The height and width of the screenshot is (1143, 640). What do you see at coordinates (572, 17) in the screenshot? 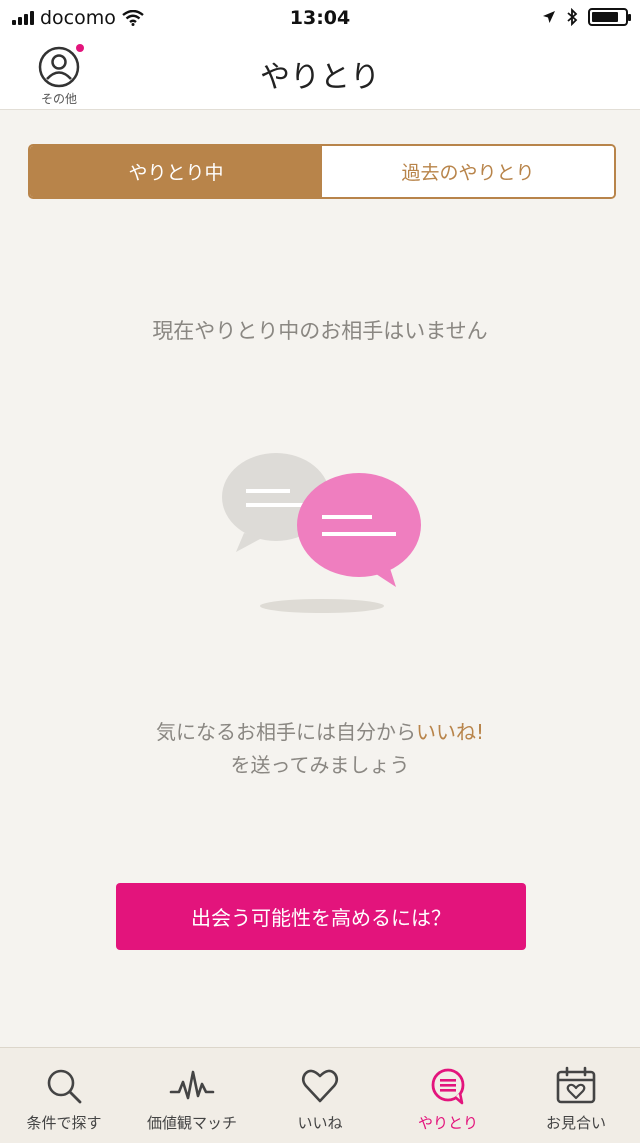
I see `bluetooth-icon` at bounding box center [572, 17].